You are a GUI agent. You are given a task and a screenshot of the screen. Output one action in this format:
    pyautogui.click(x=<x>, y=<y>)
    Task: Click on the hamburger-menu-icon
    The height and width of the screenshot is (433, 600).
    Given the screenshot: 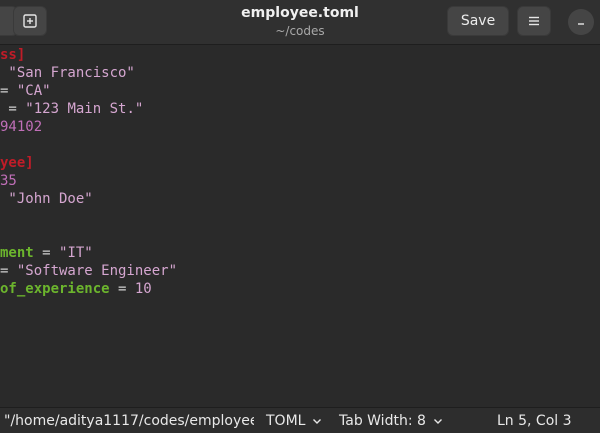 What is the action you would take?
    pyautogui.click(x=534, y=21)
    